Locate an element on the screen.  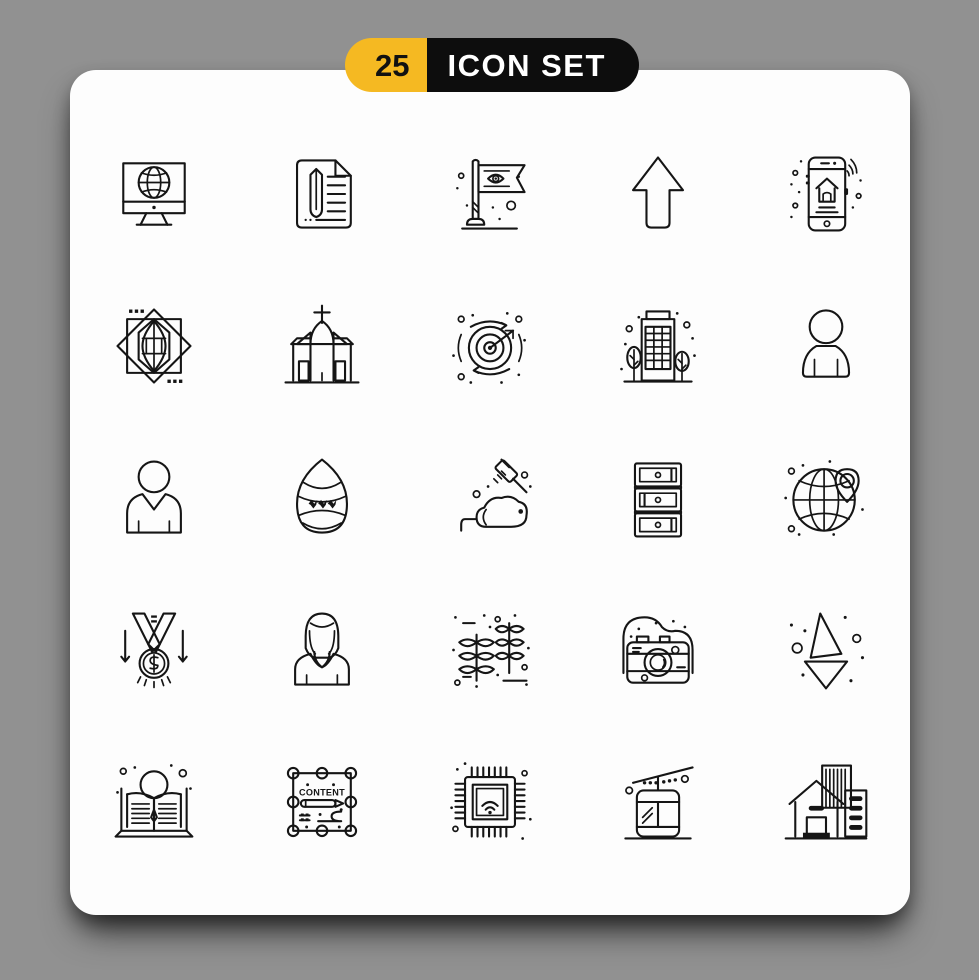
icon-cell-22: CONTENT is located at coordinates (322, 802).